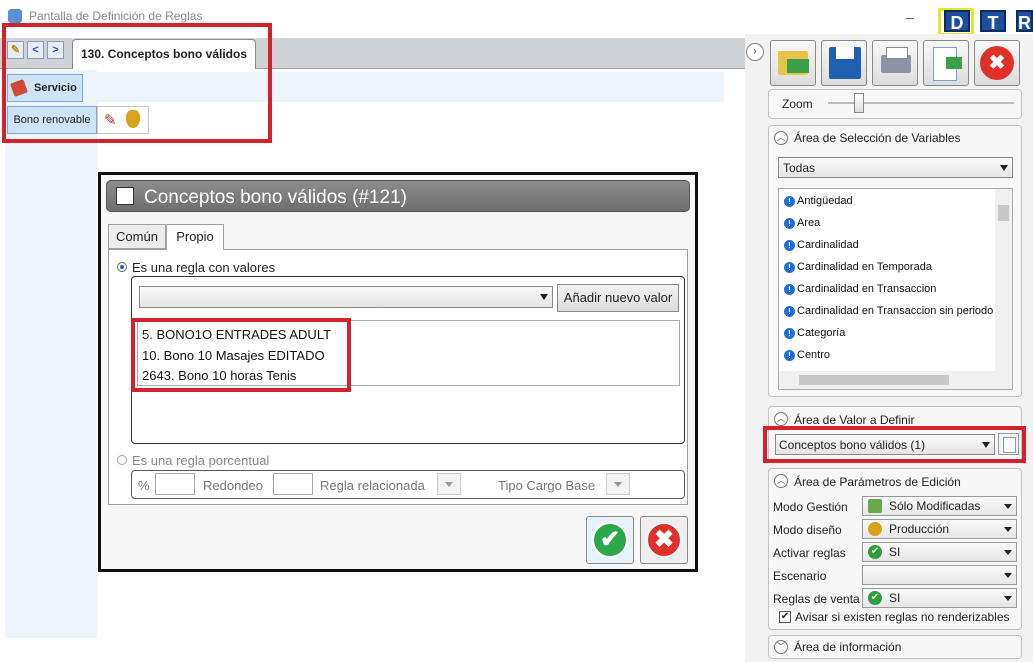 The height and width of the screenshot is (662, 1033). What do you see at coordinates (810, 507) in the screenshot?
I see `param-label: Modo Gestión` at bounding box center [810, 507].